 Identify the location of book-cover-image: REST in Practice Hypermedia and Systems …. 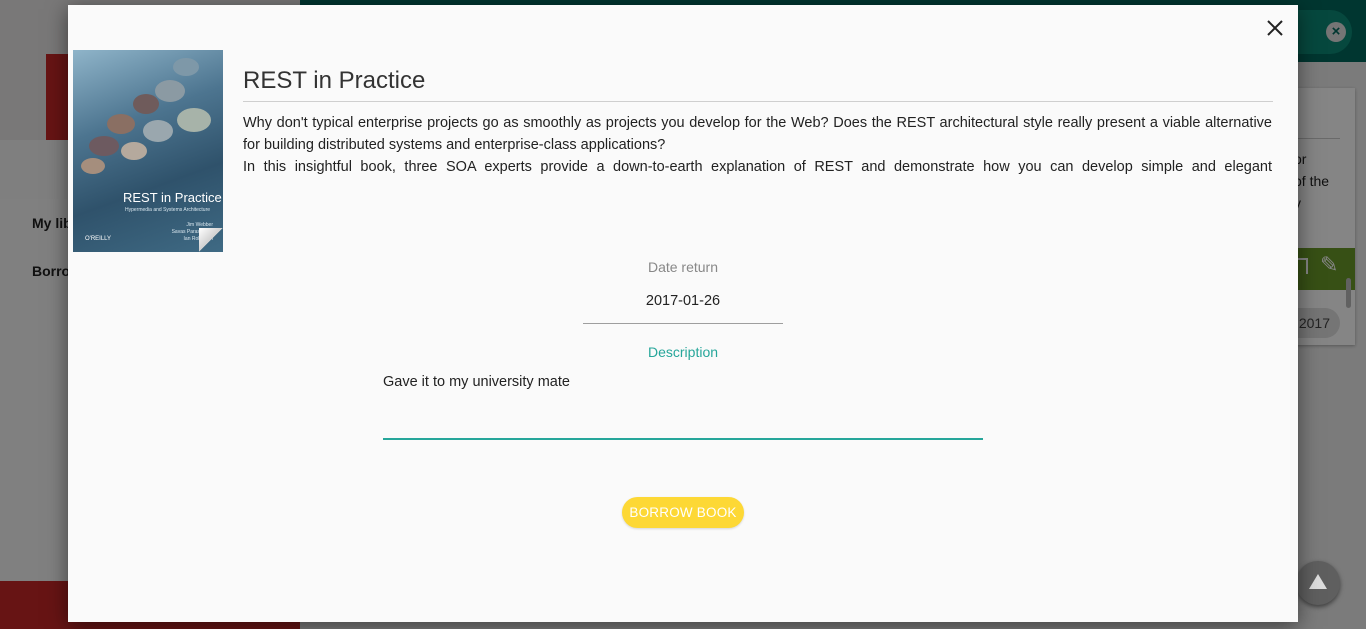
(148, 151).